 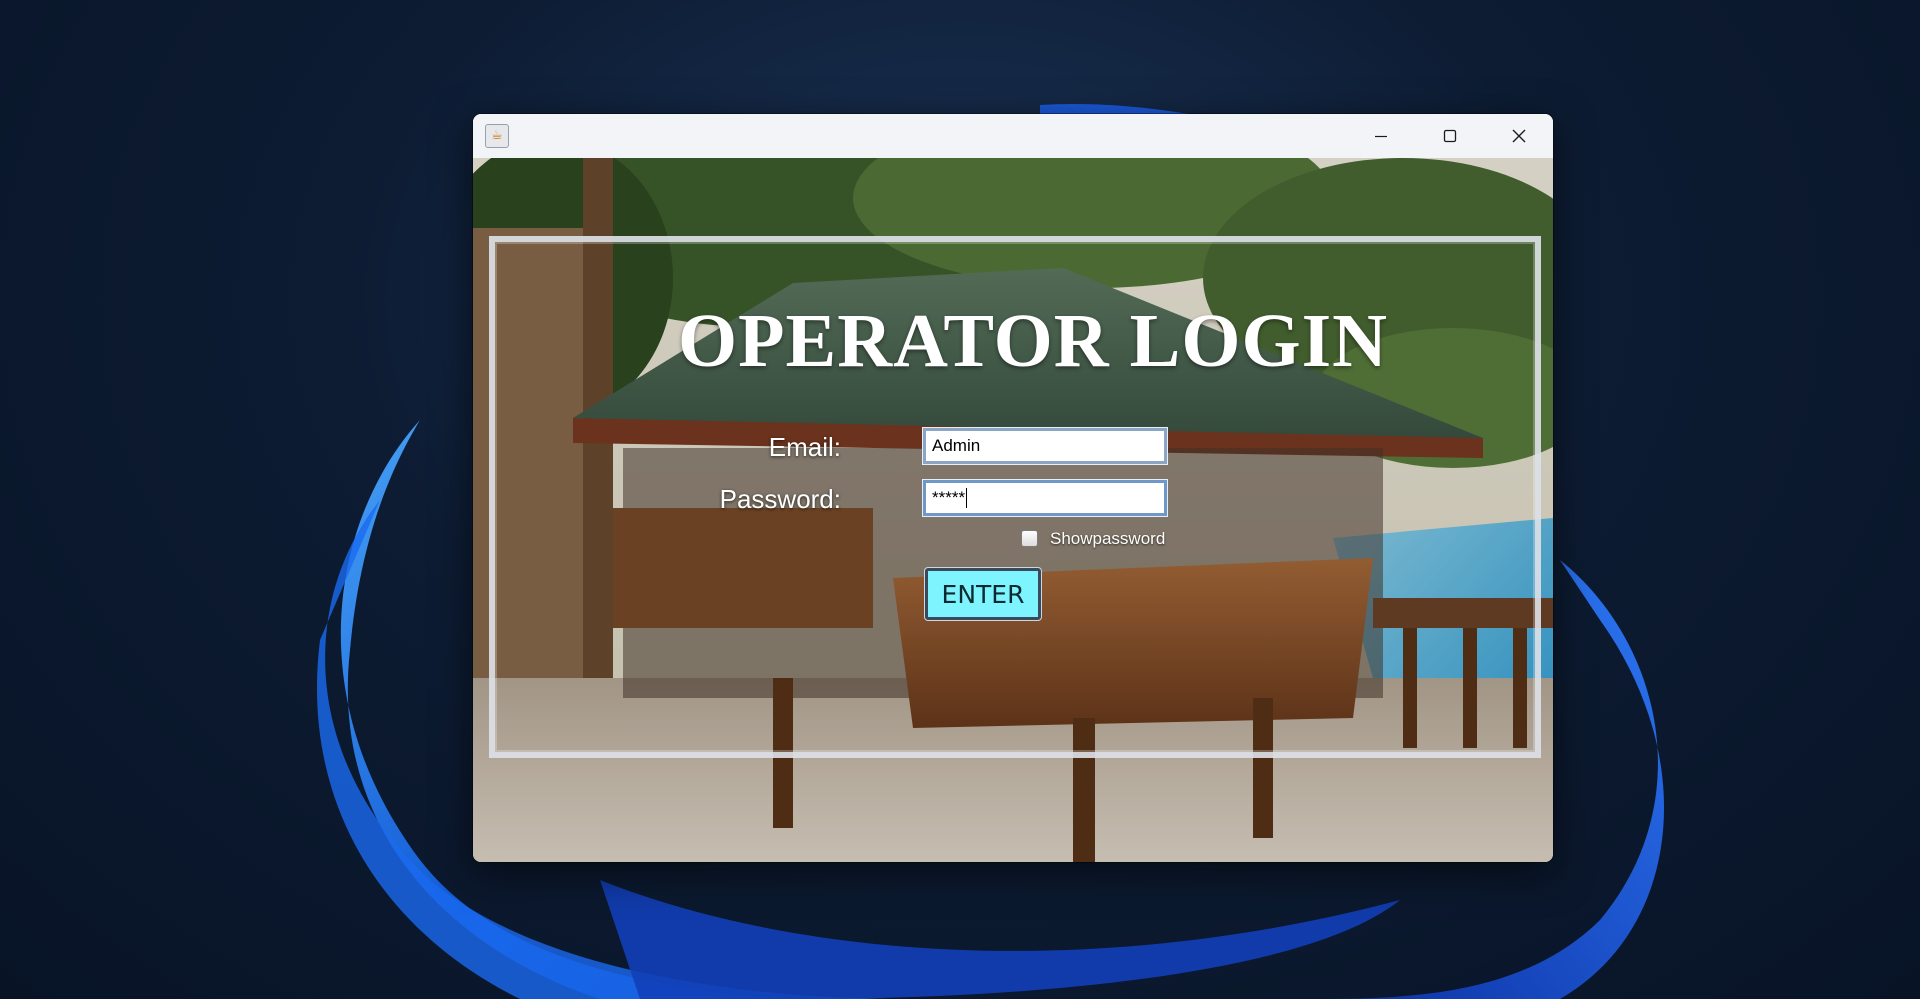 I want to click on maximize-button, so click(x=1449, y=136).